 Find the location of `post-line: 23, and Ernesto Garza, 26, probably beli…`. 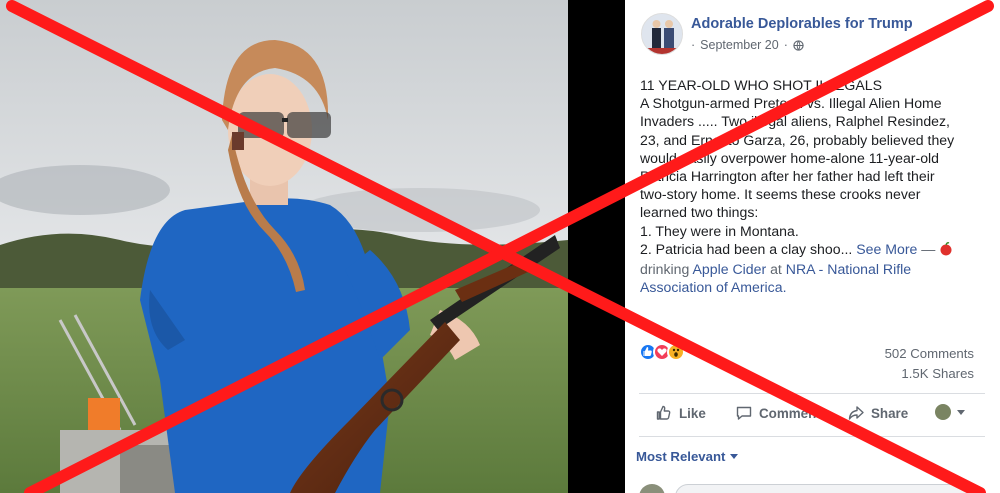

post-line: 23, and Ernesto Garza, 26, probably beli… is located at coordinates (797, 139).